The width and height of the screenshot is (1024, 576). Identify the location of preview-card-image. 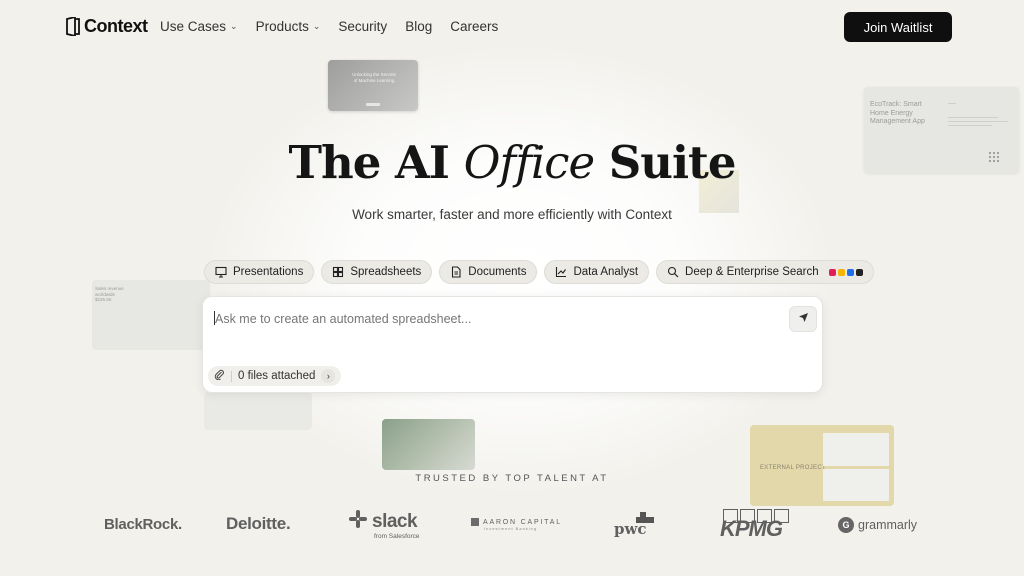
(428, 444).